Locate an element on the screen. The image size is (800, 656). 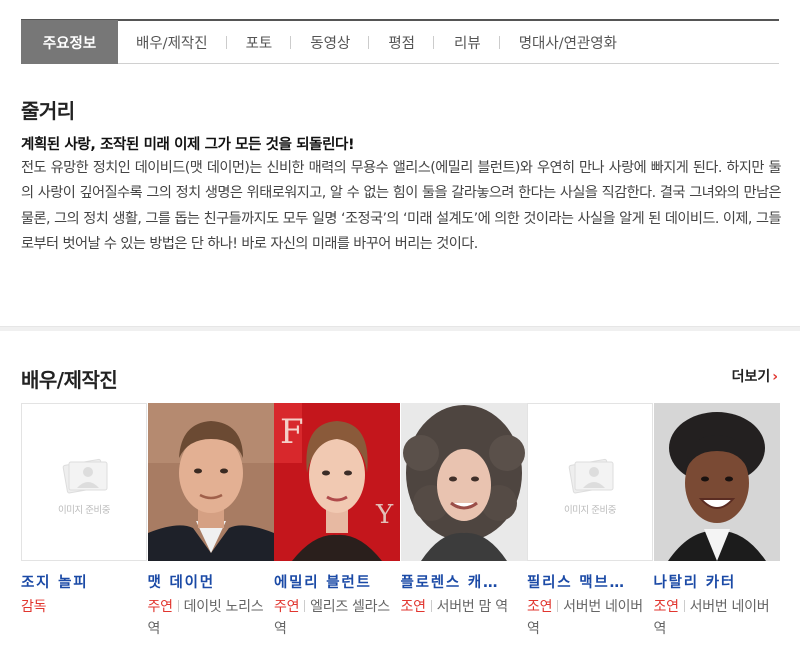
tab-label: 배우/제작진 is located at coordinates (172, 43).